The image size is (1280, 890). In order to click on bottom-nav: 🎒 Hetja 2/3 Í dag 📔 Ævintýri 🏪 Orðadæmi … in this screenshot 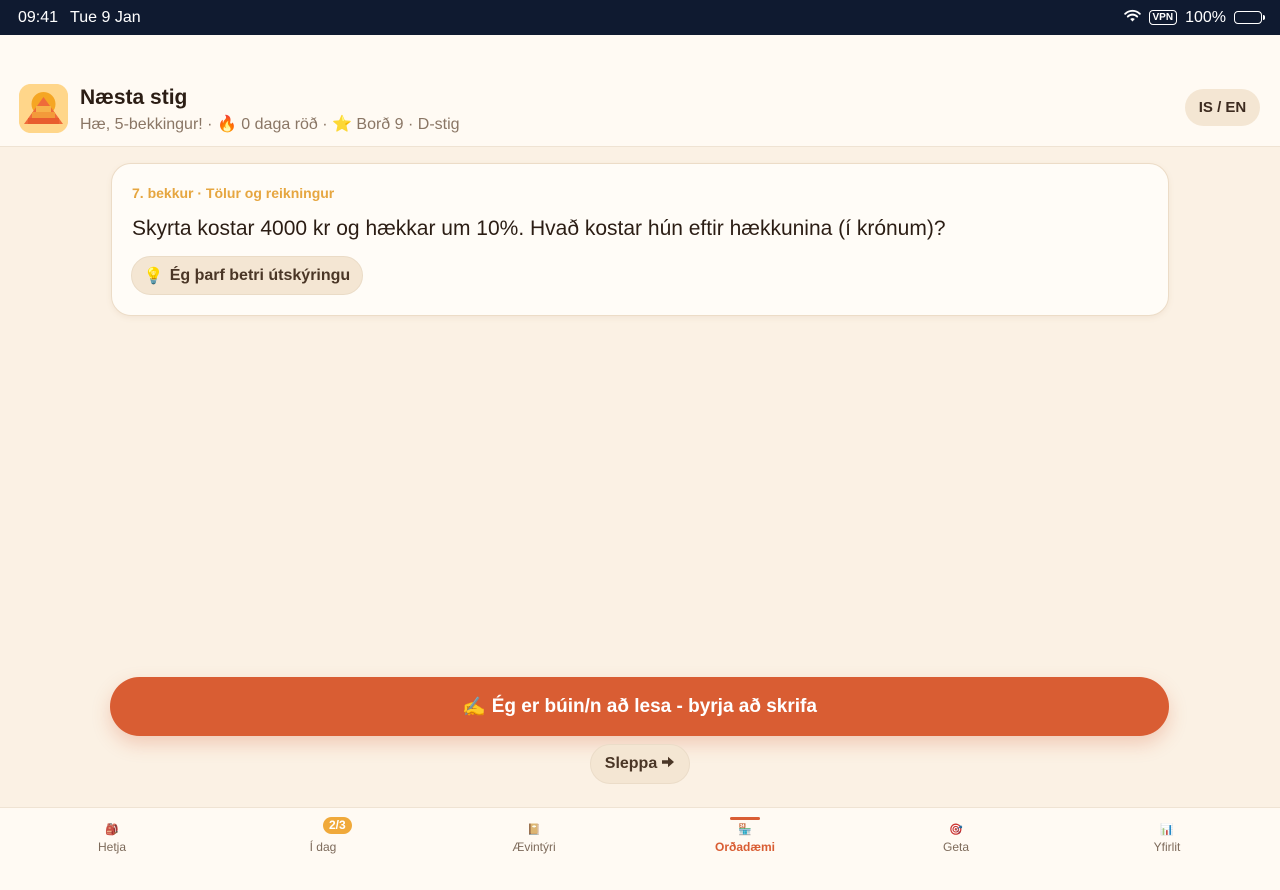, I will do `click(640, 848)`.